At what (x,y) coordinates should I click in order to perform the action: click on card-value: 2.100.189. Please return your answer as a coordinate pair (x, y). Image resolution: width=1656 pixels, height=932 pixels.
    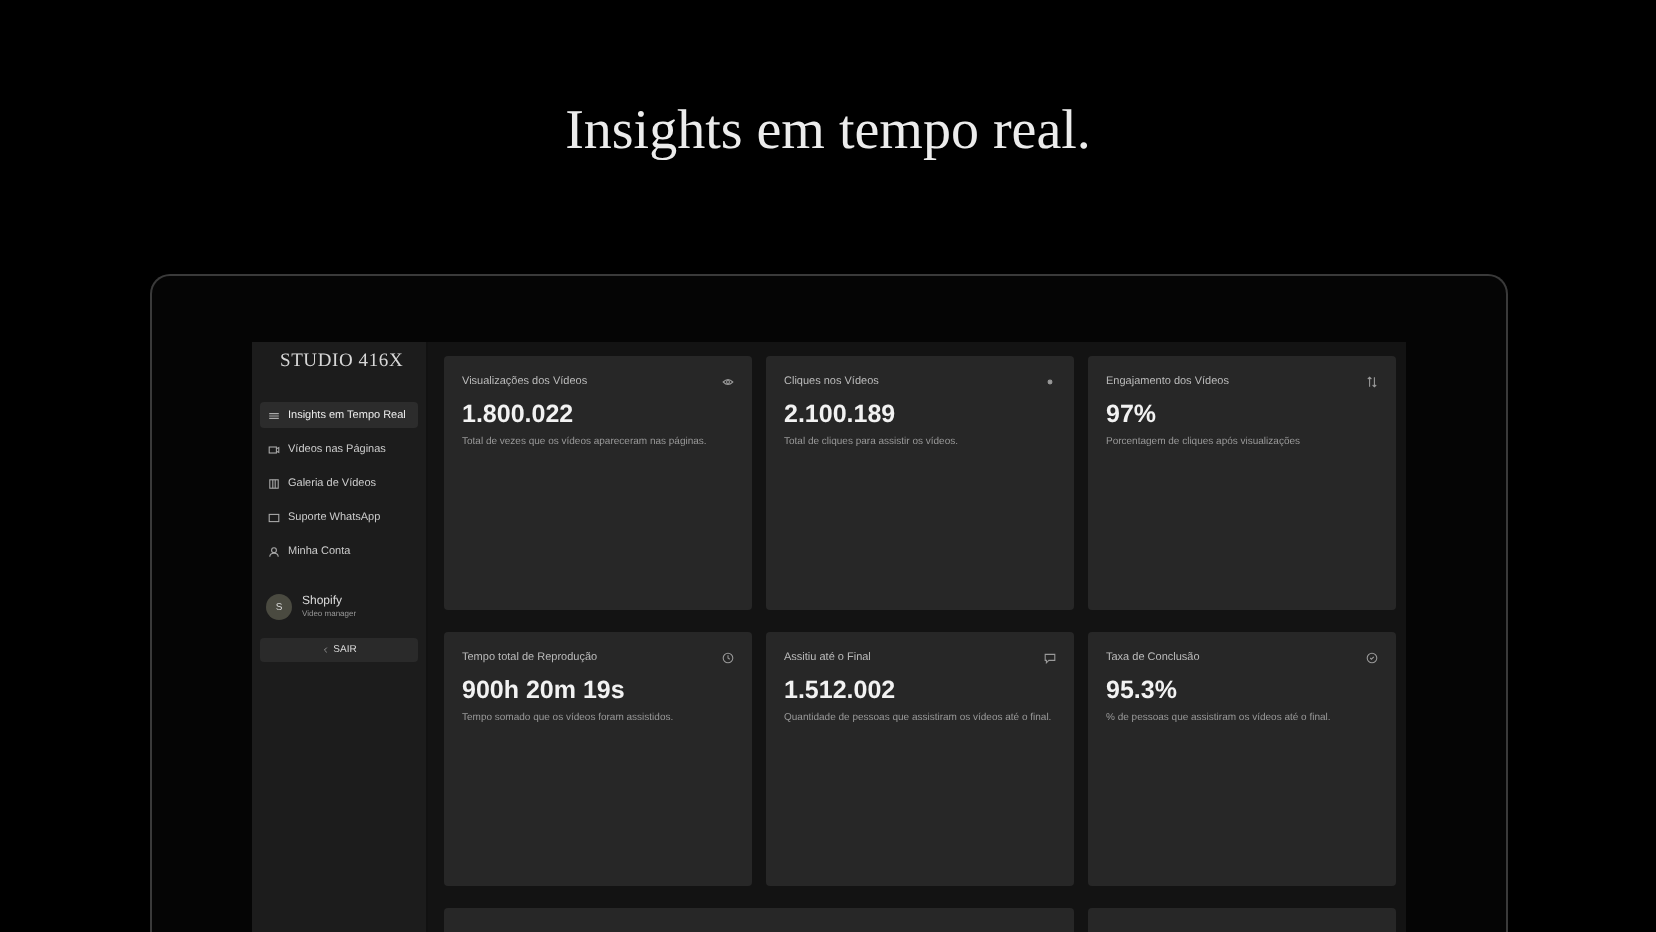
    Looking at the image, I should click on (841, 414).